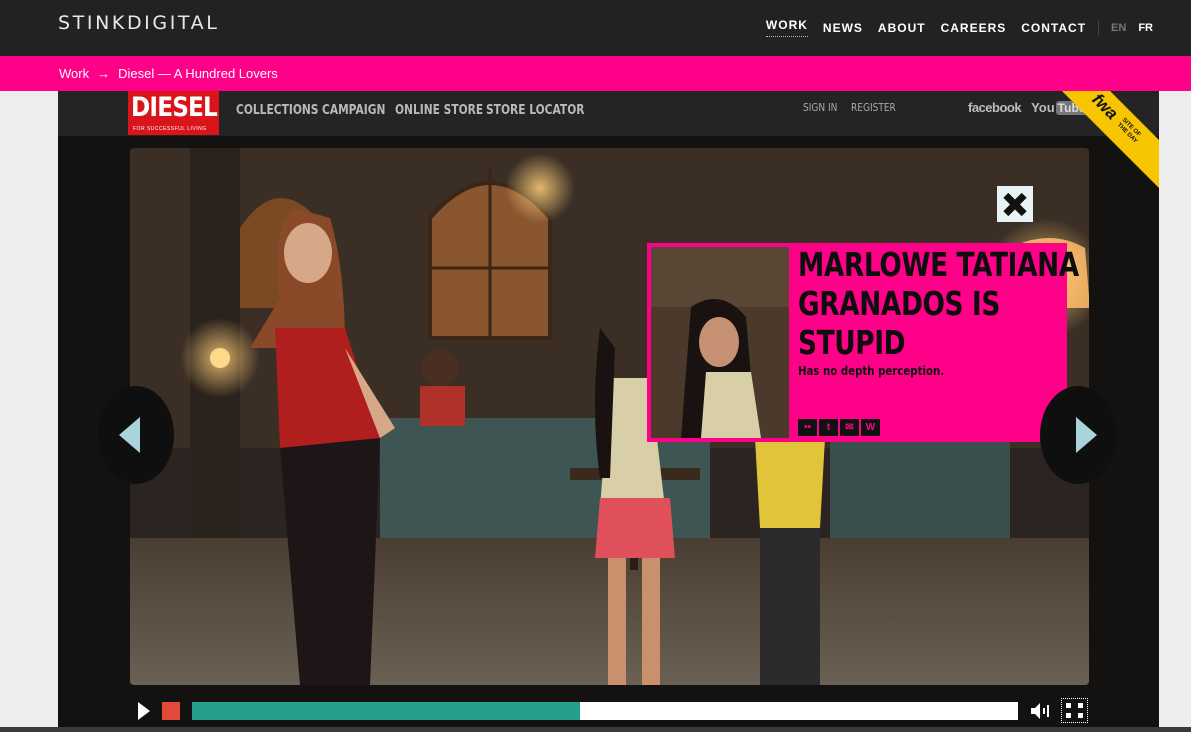  I want to click on video-controls, so click(609, 711).